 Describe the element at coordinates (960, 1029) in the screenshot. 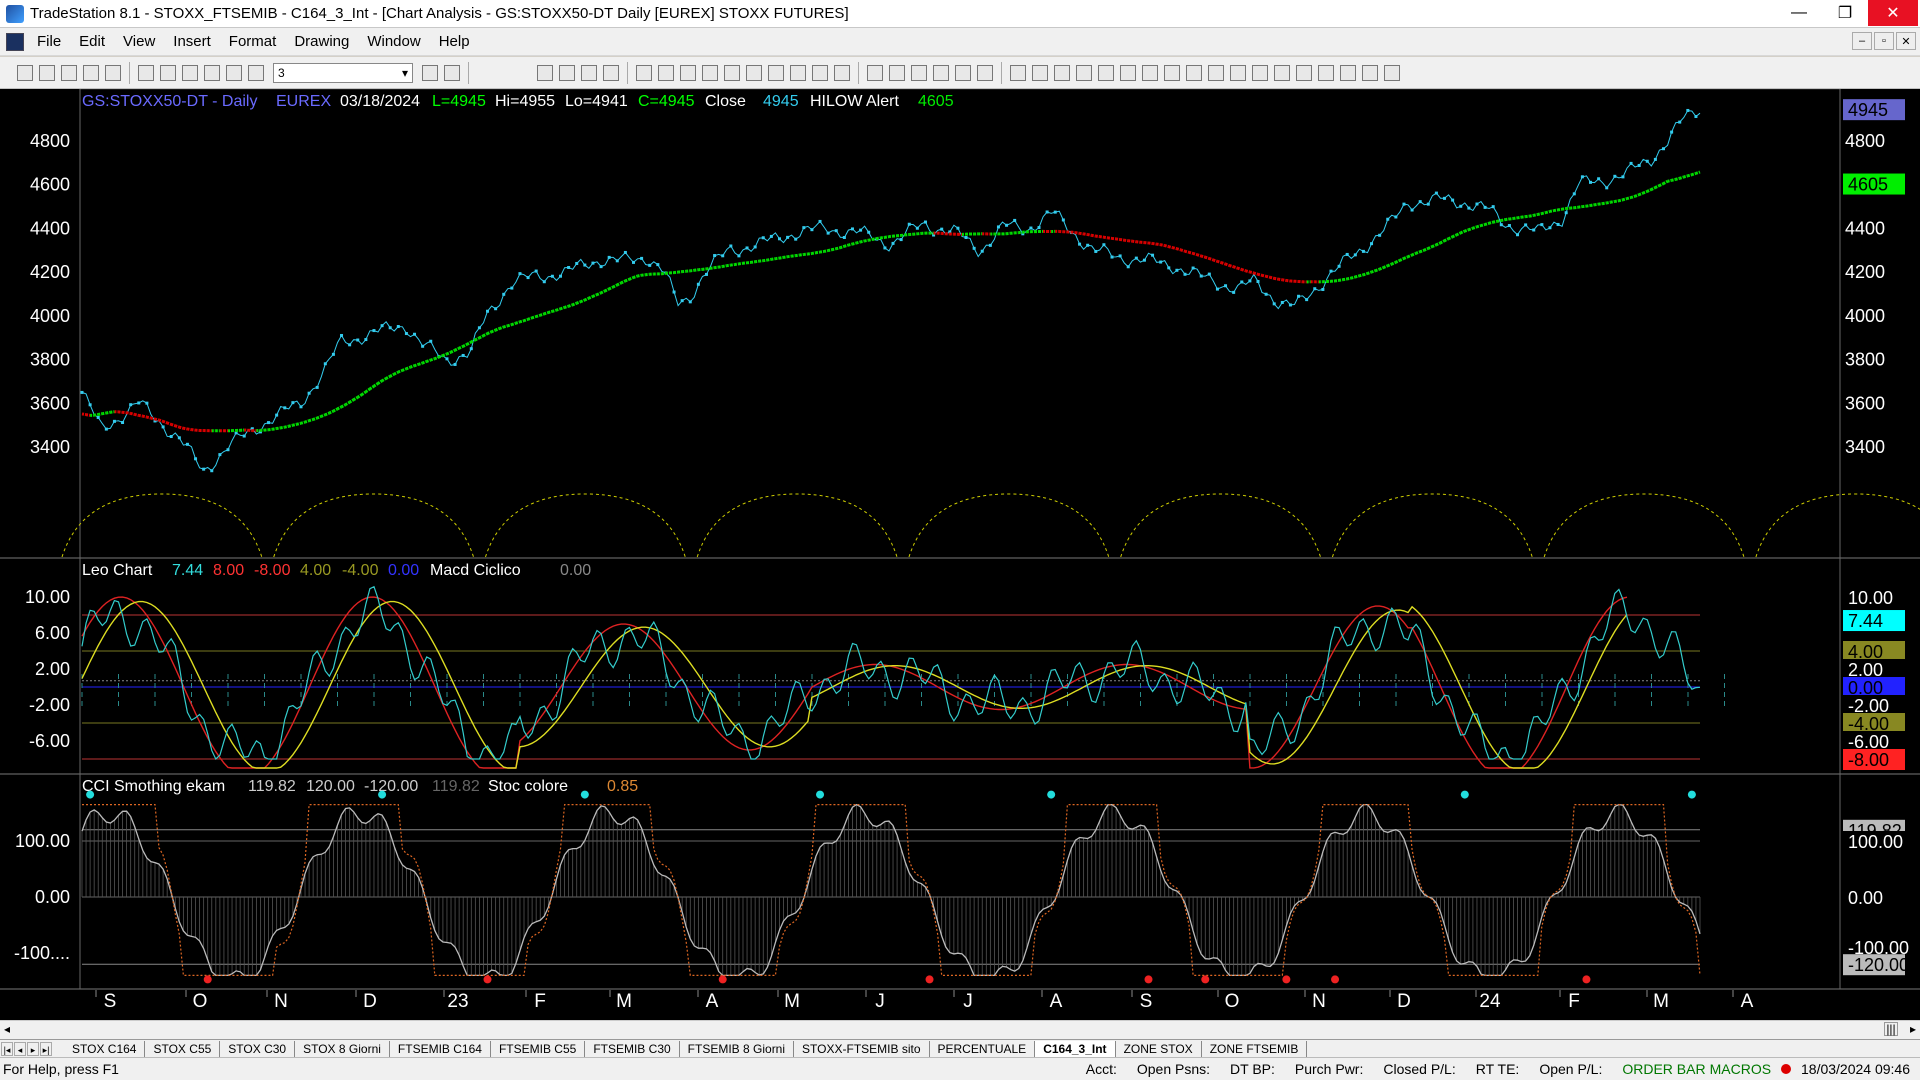

I see `horizontal-scrollbar: ◂ ||| ▸` at that location.